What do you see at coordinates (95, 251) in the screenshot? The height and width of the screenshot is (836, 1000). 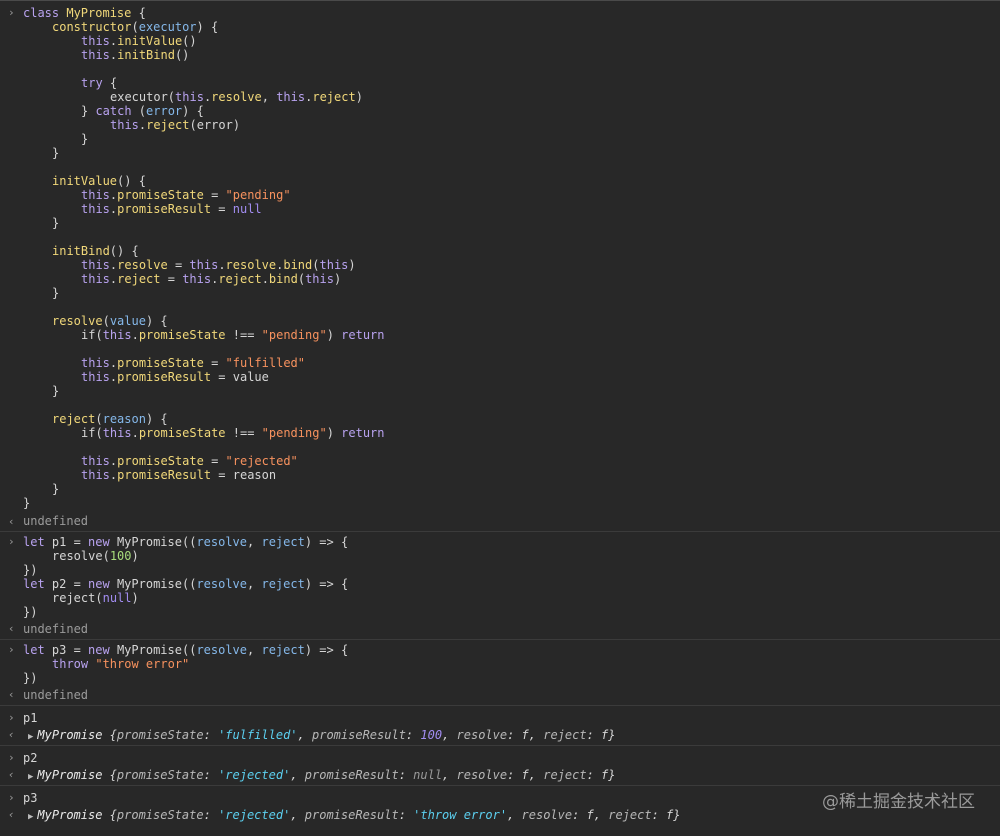 I see `code-line: initBind() {` at bounding box center [95, 251].